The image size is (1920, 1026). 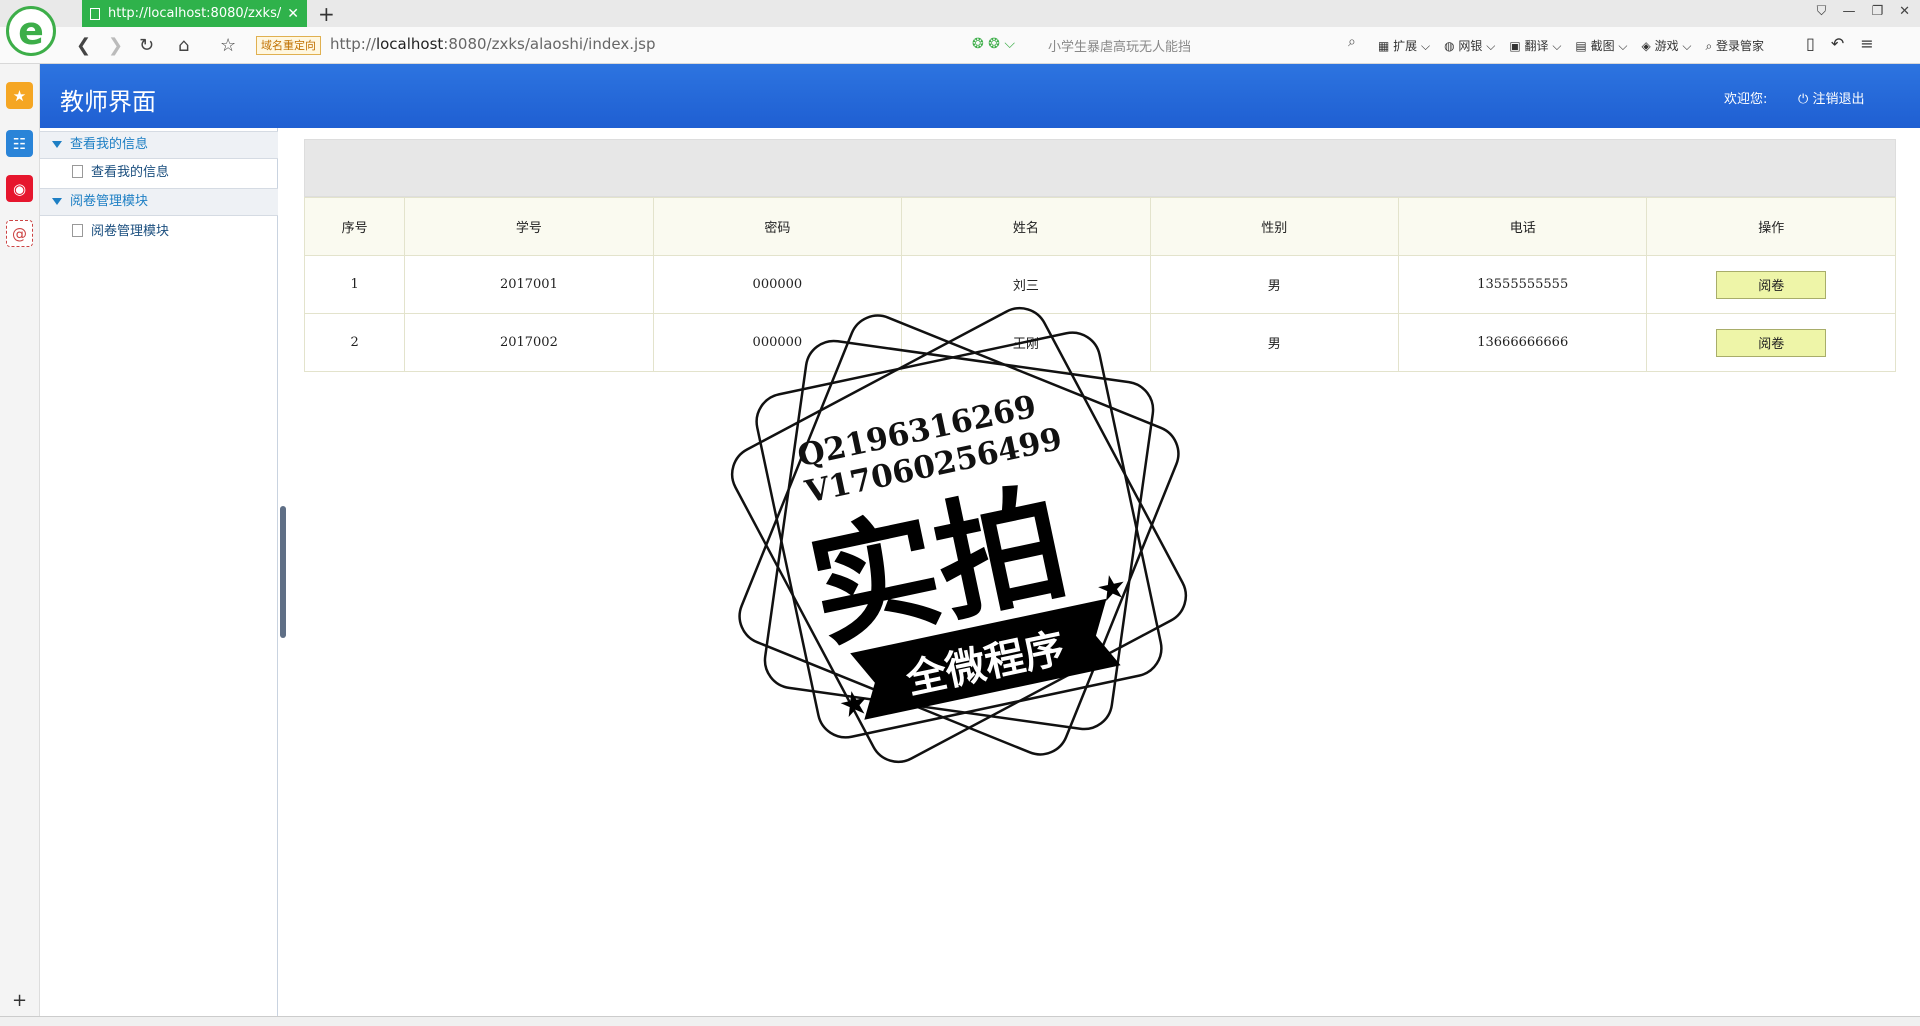 What do you see at coordinates (1274, 226) in the screenshot?
I see `col-header-gender: 性别` at bounding box center [1274, 226].